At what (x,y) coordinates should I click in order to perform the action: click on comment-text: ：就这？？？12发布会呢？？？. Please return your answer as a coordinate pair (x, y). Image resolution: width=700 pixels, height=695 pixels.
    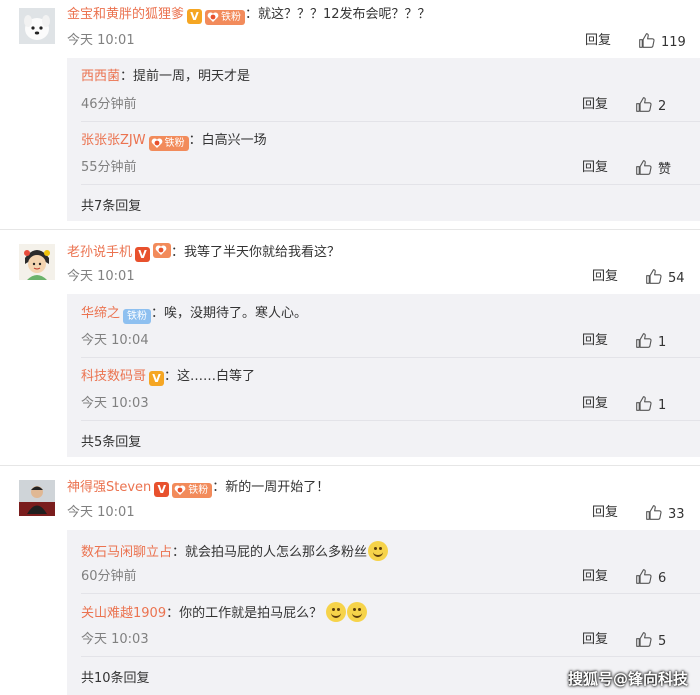
    Looking at the image, I should click on (338, 14).